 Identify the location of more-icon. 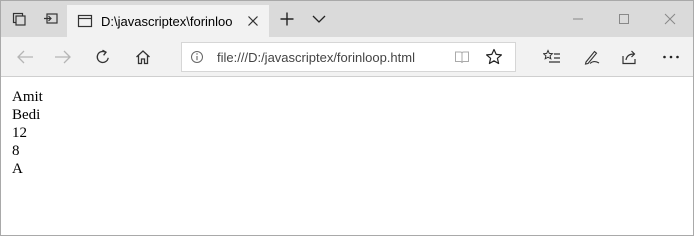
(671, 57).